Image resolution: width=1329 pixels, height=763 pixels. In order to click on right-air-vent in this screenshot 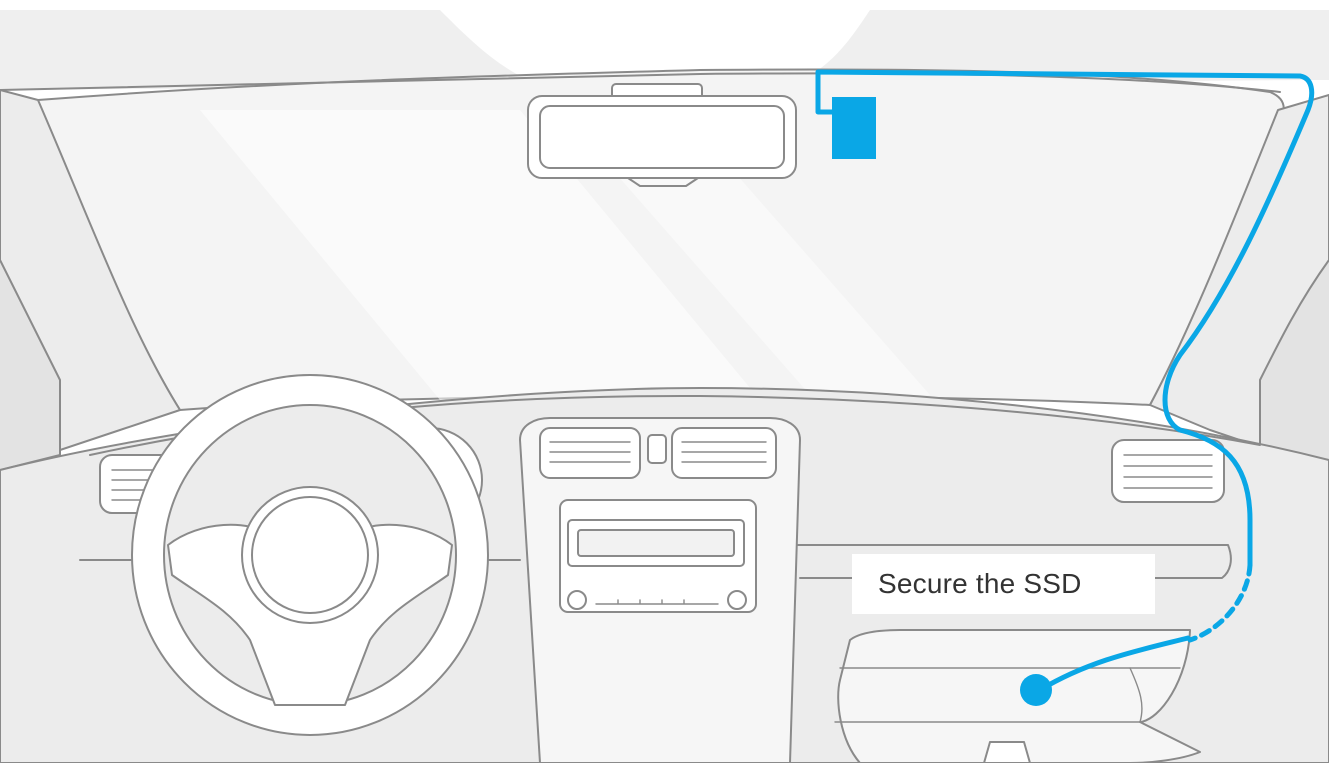, I will do `click(1168, 471)`.